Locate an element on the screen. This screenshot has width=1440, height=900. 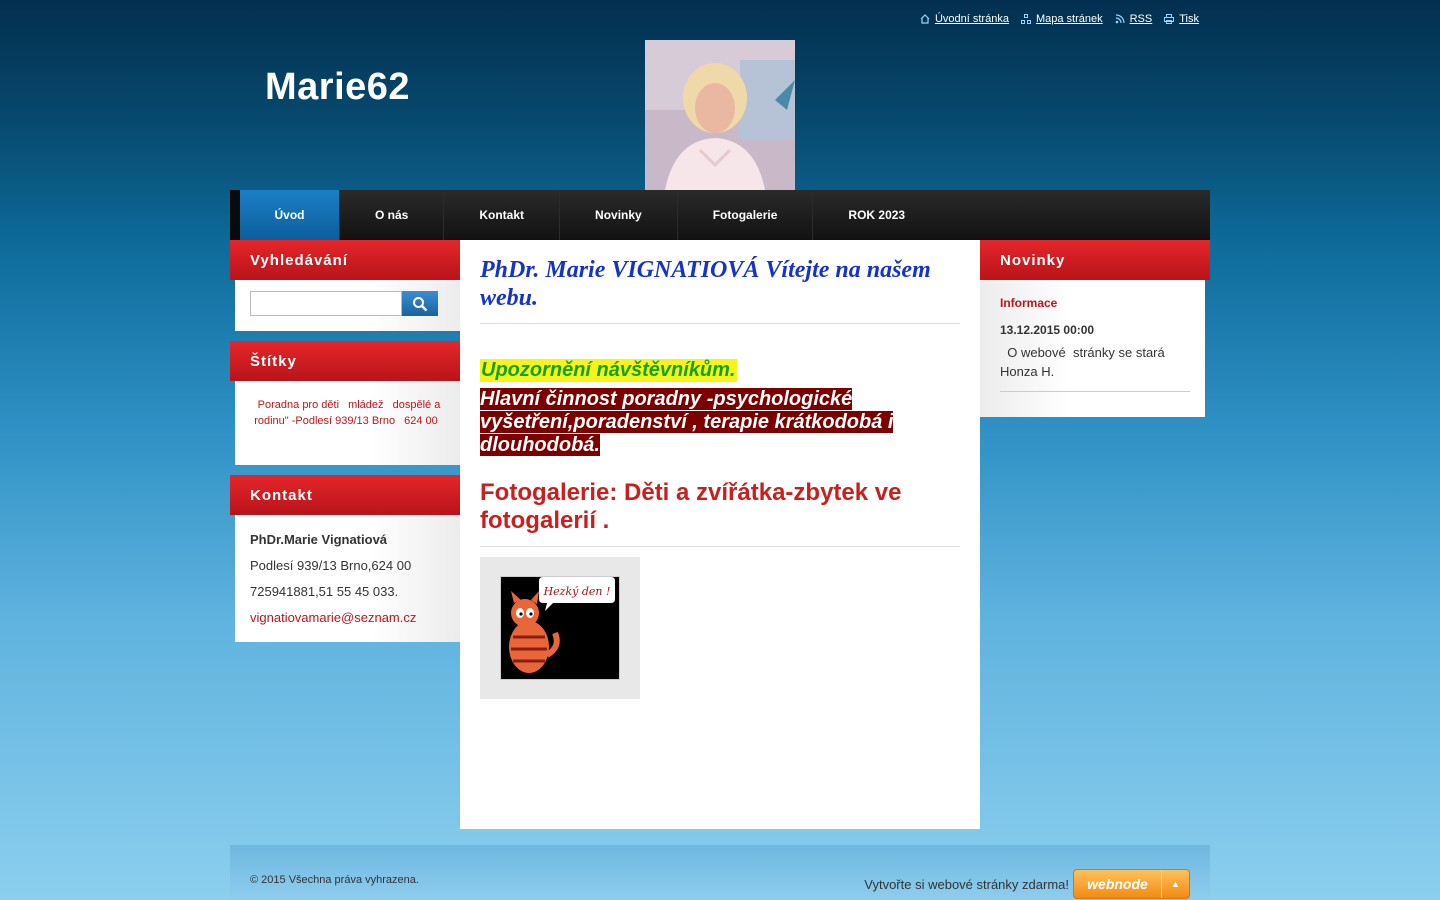
contact-phone: 725941881,51 55 45 033. is located at coordinates (324, 591).